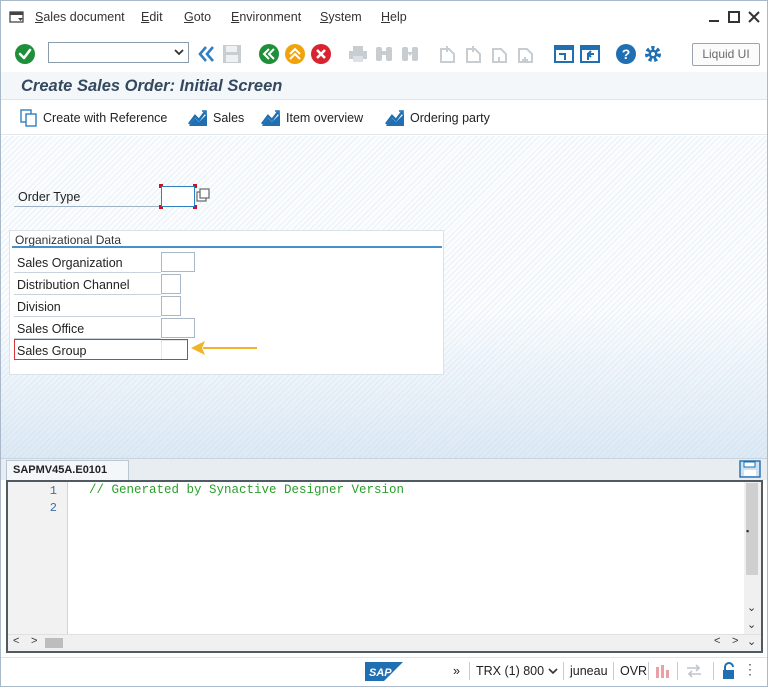 This screenshot has height=687, width=768. What do you see at coordinates (70, 263) in the screenshot?
I see `sales-organization-label: Sales Organization` at bounding box center [70, 263].